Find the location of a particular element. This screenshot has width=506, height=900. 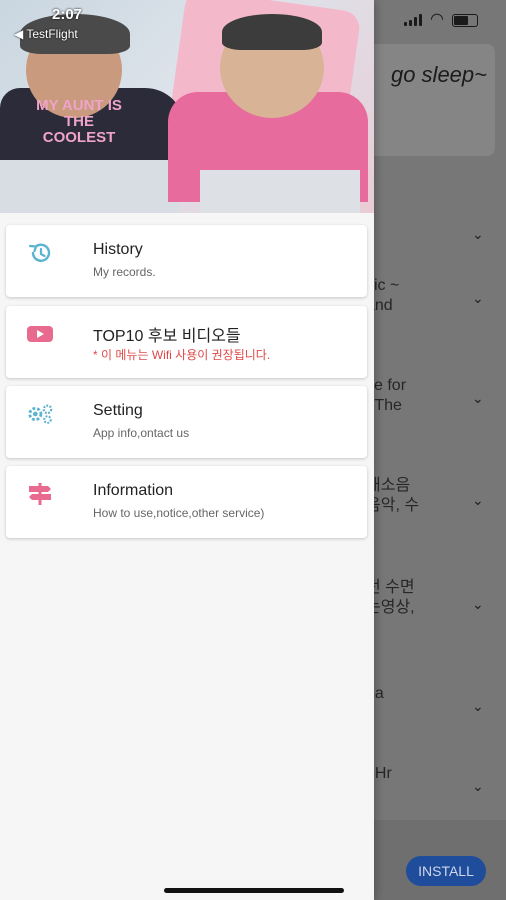

back-to-app-link: ◀ TestFlight is located at coordinates (46, 34).